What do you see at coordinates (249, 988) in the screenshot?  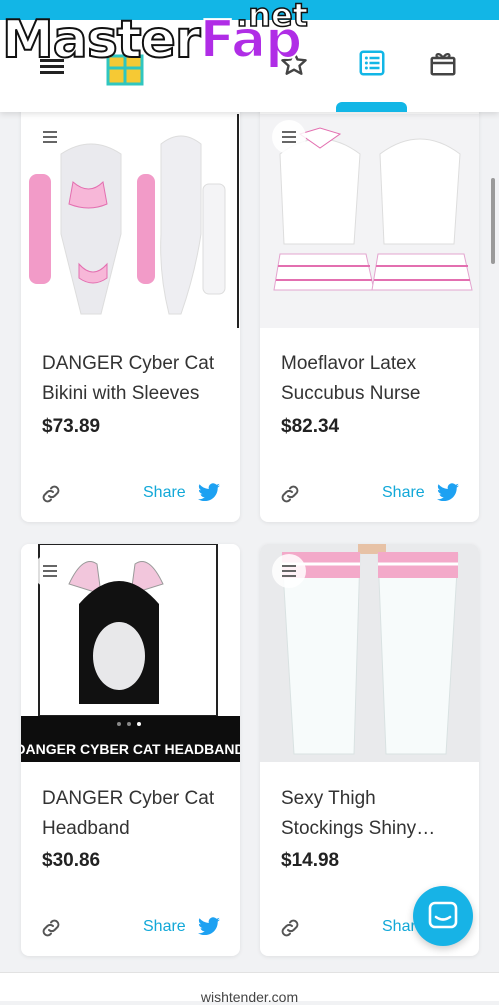 I see `browser-address-footer: wishtender.com` at bounding box center [249, 988].